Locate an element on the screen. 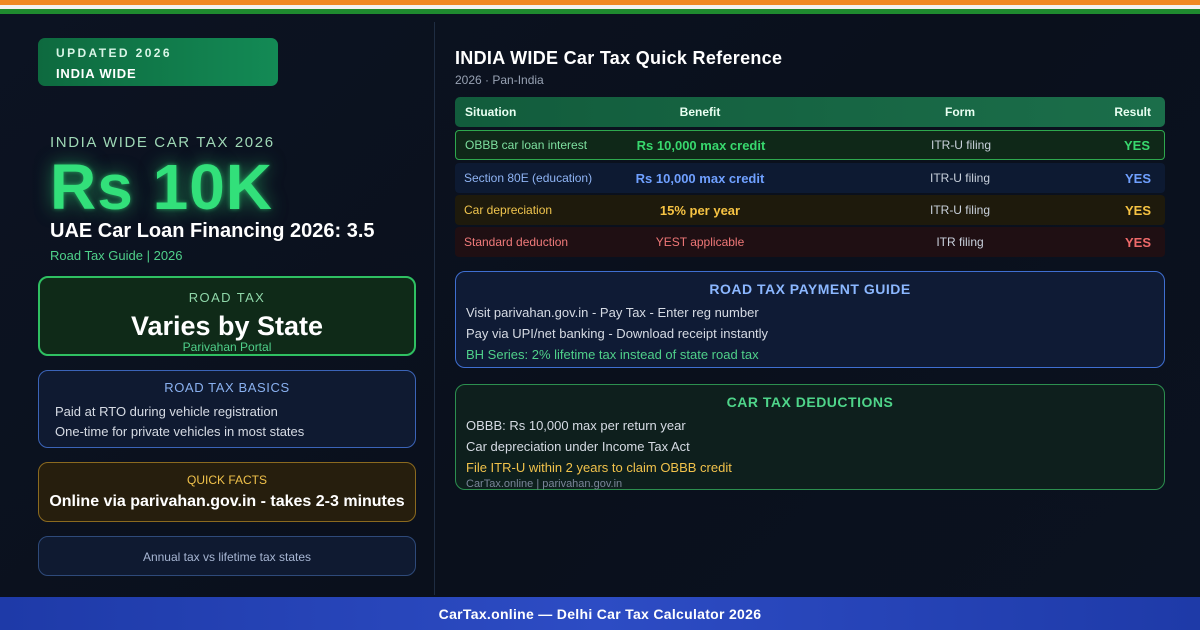 The width and height of the screenshot is (1200, 630). payment-guide-title: ROAD TAX PAYMENT GUIDE is located at coordinates (810, 289).